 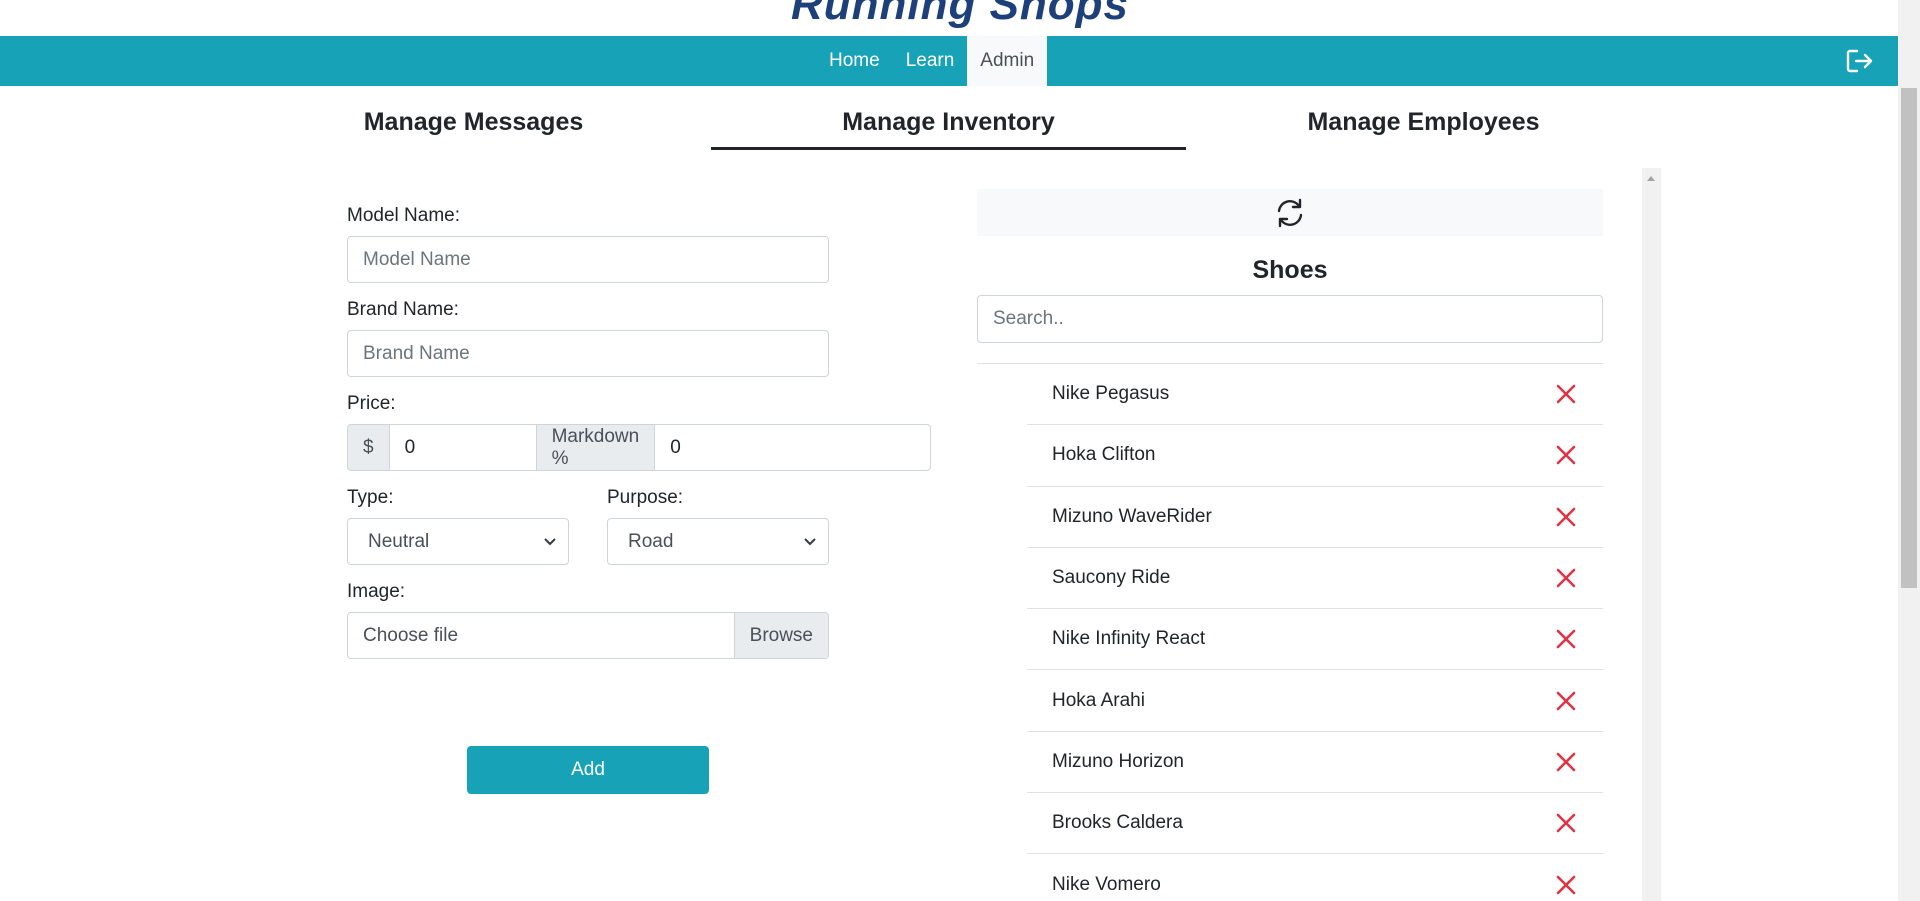 I want to click on nav-links: Home Learn Admin, so click(x=932, y=61).